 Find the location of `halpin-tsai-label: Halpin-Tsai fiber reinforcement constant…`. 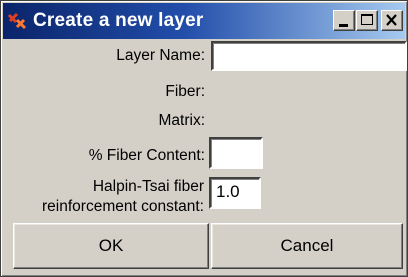

halpin-tsai-label: Halpin-Tsai fiber reinforcement constant… is located at coordinates (123, 197).